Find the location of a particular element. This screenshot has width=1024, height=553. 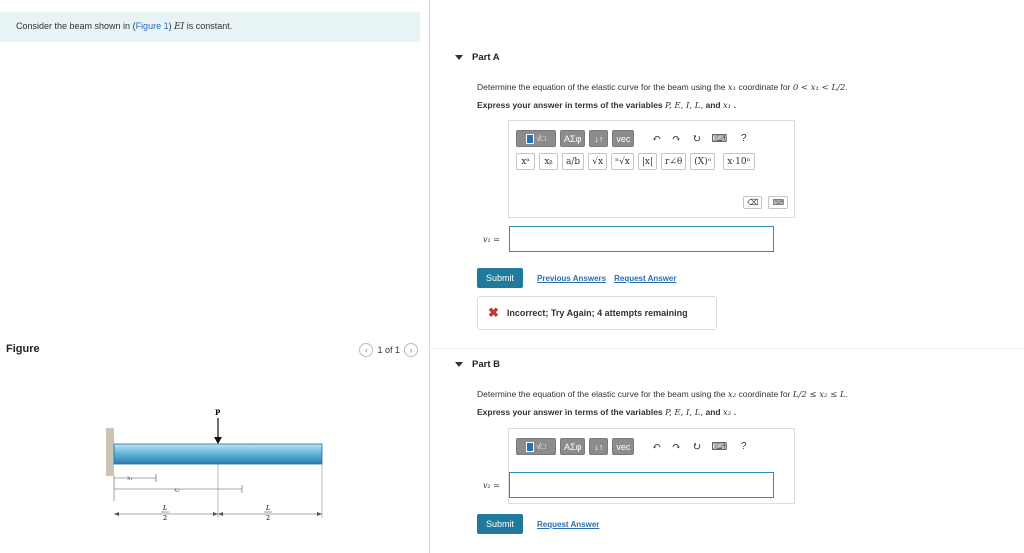

vector-notation-button: (X)ᵒ is located at coordinates (703, 161).